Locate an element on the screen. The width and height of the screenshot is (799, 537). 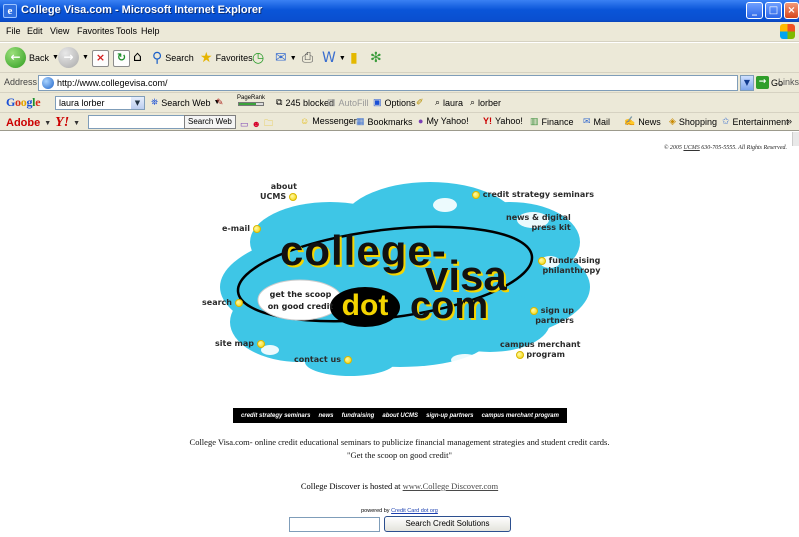
search-link: search is located at coordinates (222, 303).